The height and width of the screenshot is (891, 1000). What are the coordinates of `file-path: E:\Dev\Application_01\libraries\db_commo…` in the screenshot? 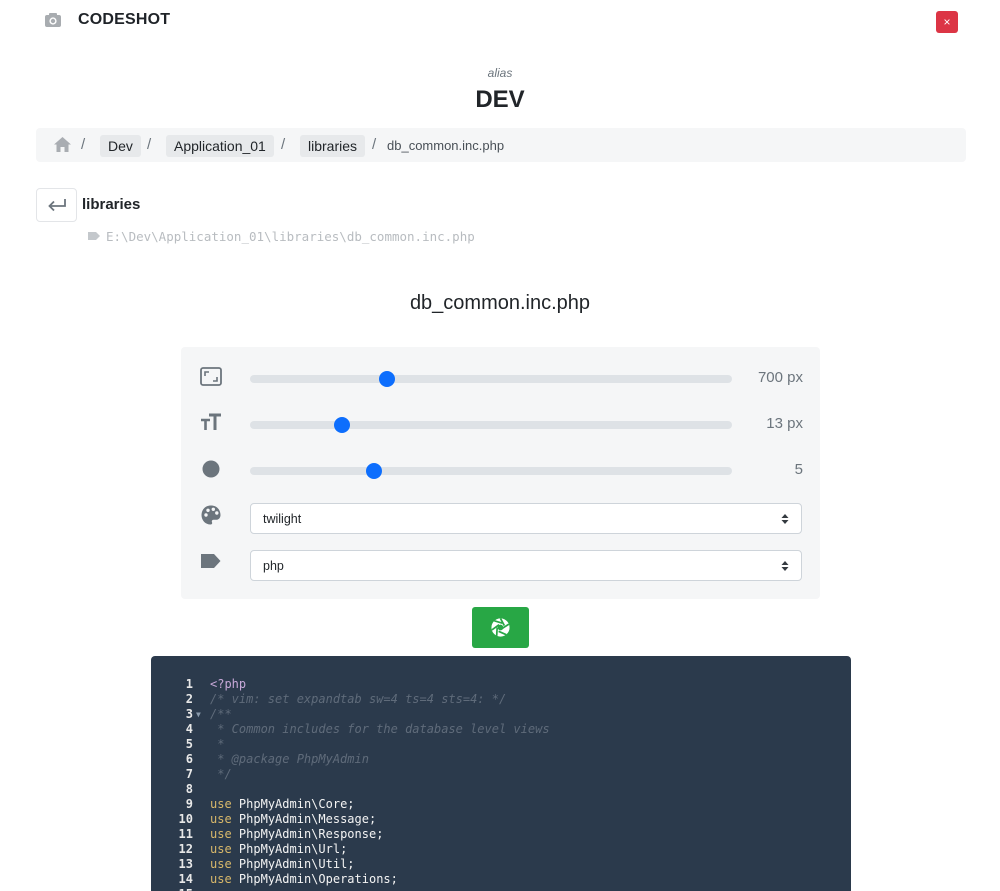 It's located at (290, 236).